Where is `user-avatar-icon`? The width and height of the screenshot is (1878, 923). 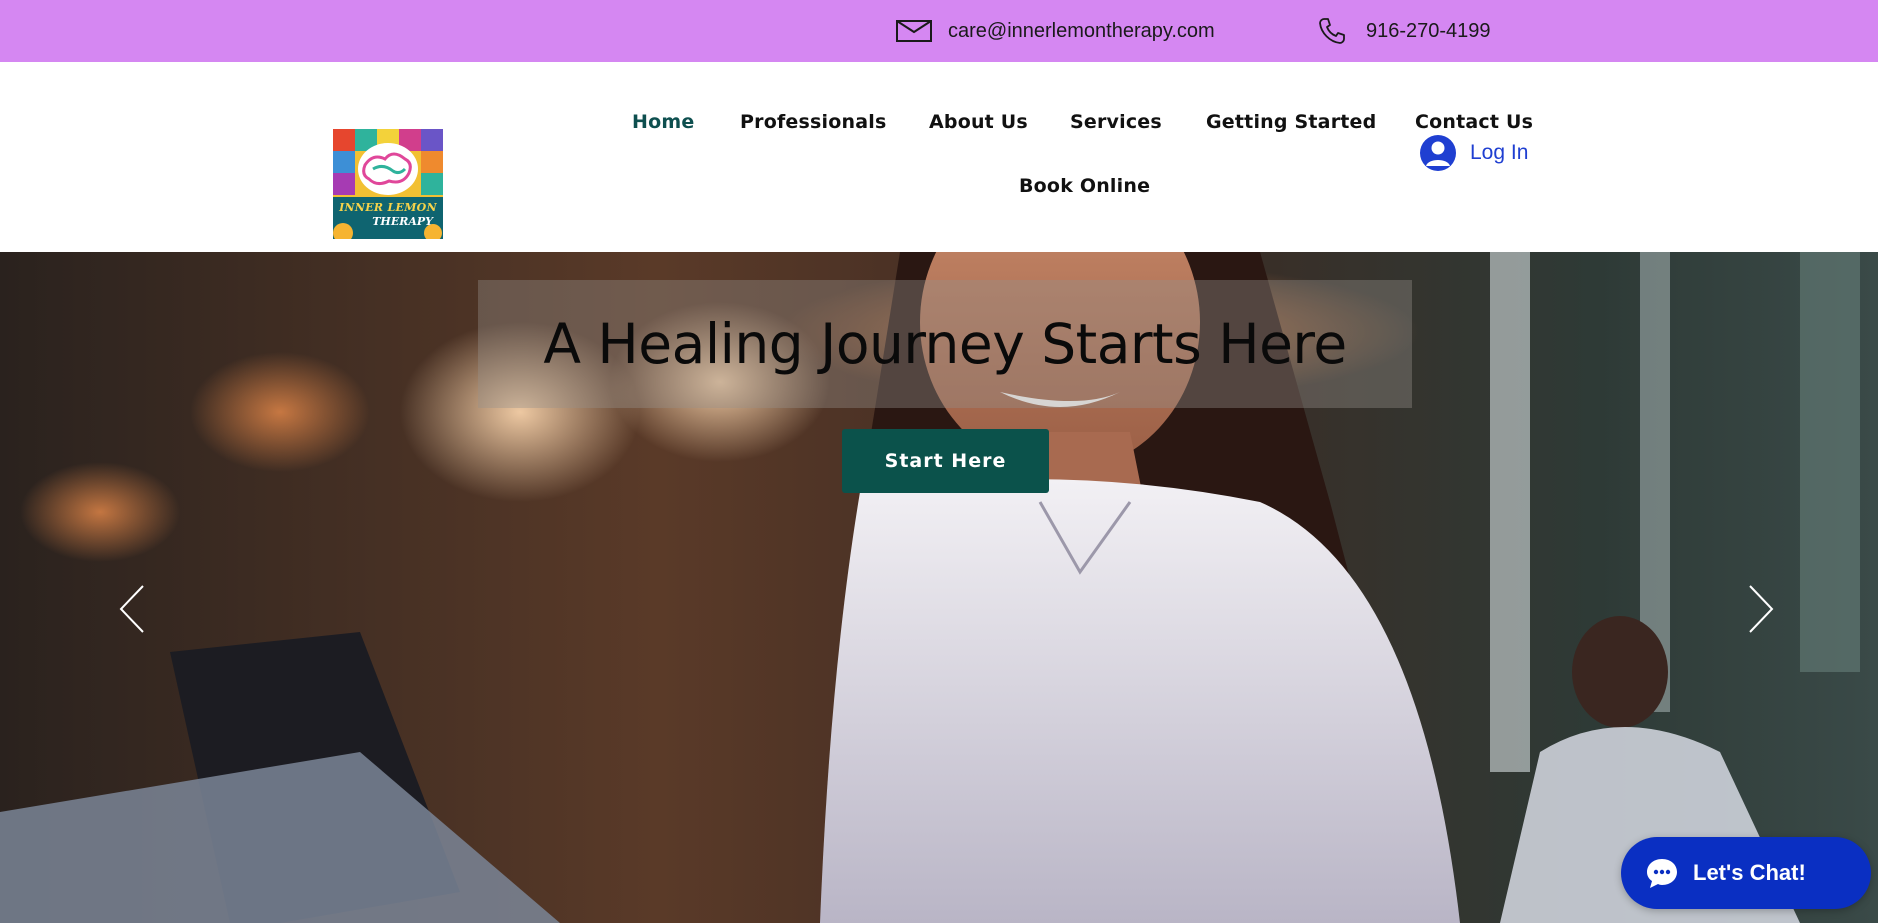
user-avatar-icon is located at coordinates (1438, 153).